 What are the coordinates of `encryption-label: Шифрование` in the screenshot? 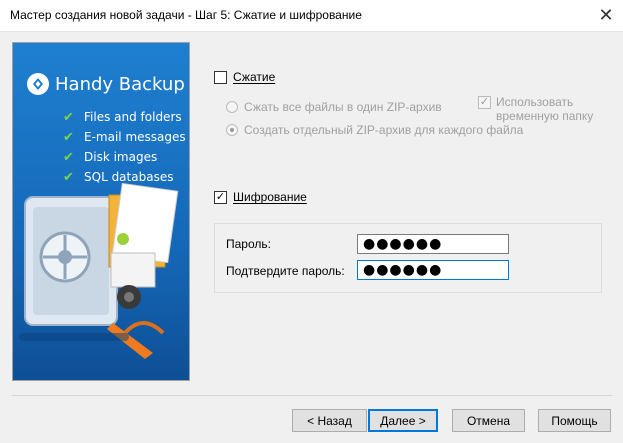 It's located at (270, 197).